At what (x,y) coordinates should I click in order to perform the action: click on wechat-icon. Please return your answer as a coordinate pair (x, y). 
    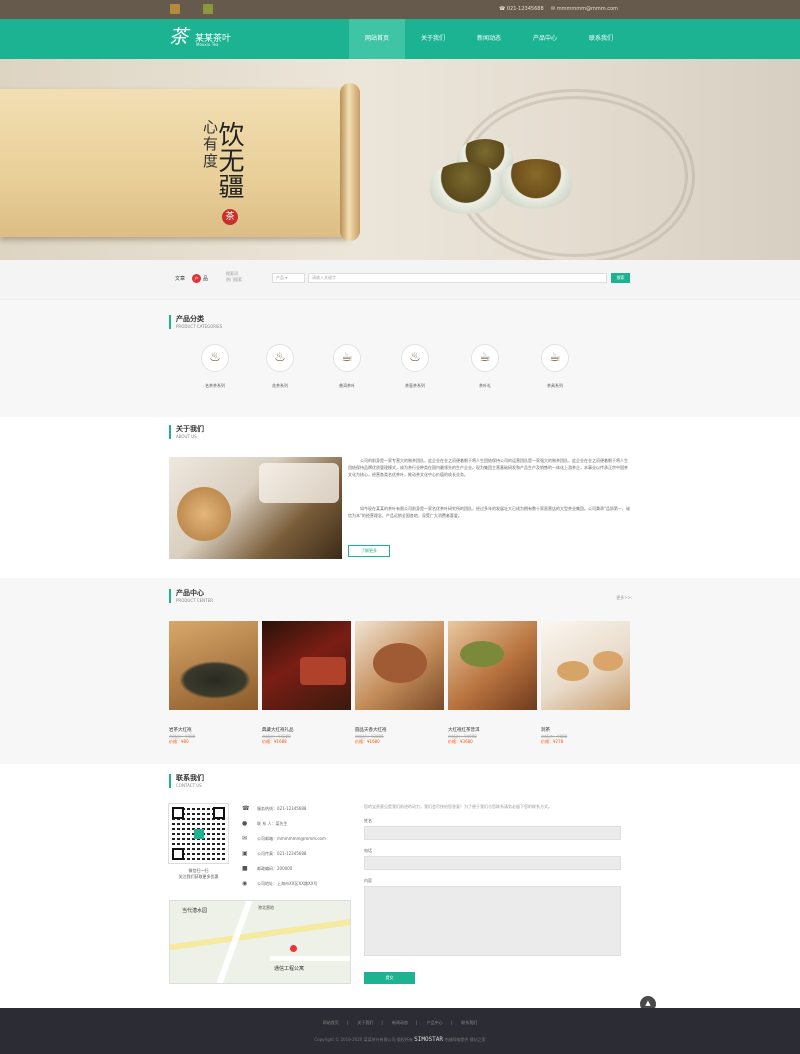
    Looking at the image, I should click on (208, 9).